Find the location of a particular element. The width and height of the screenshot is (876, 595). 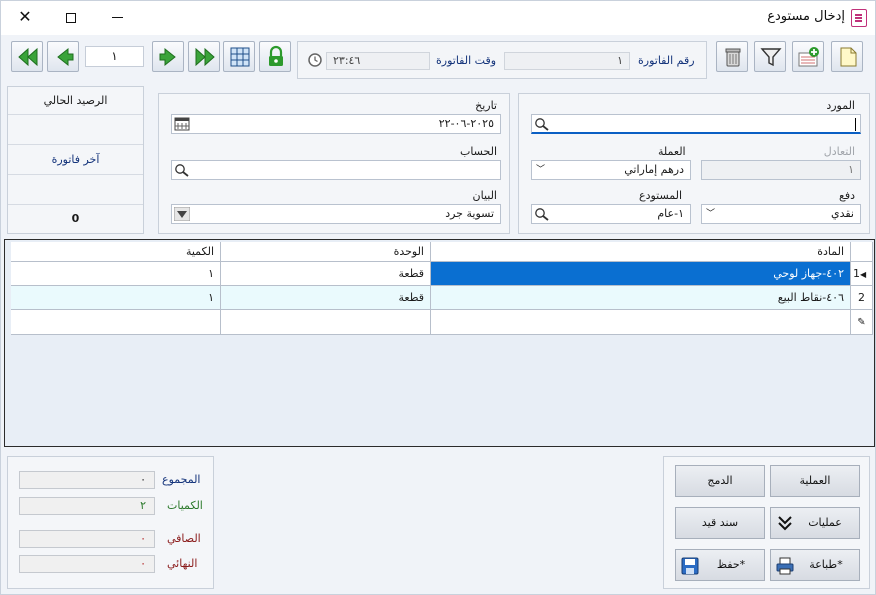

supplier-label: المورد is located at coordinates (840, 105).